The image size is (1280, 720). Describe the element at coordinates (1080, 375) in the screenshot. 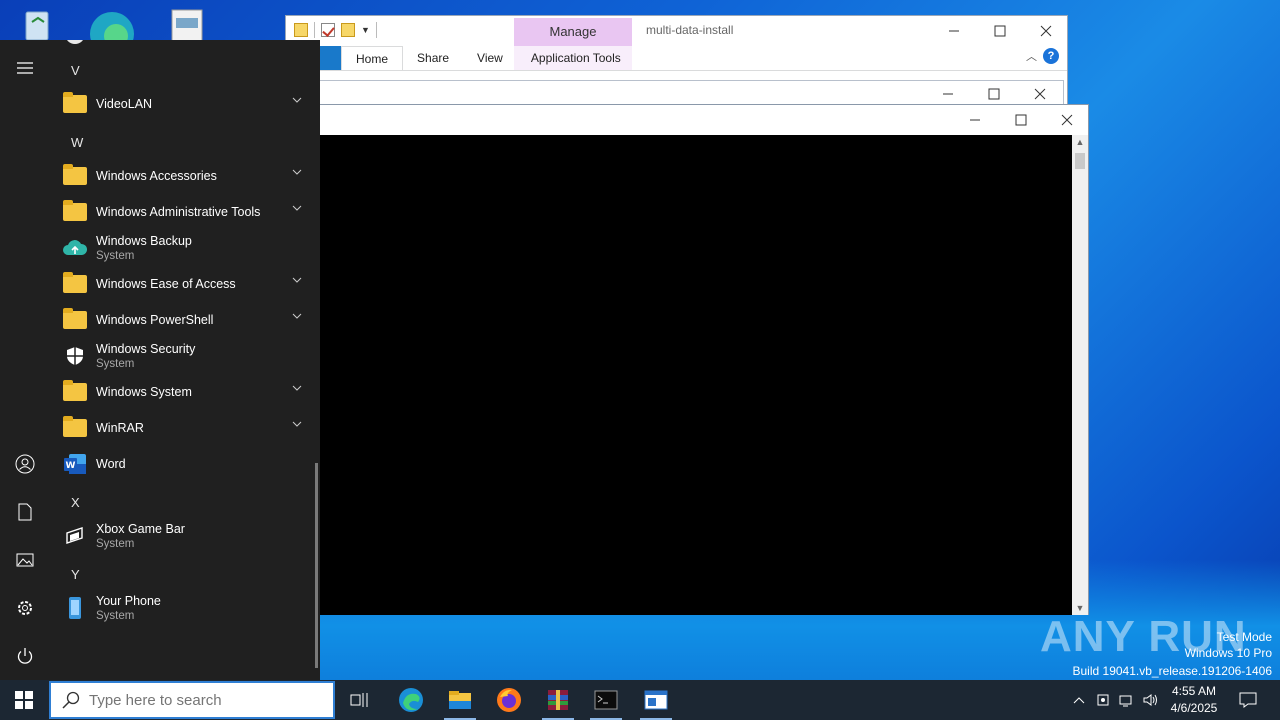

I see `console-scrollbar: ▲ ▼` at that location.